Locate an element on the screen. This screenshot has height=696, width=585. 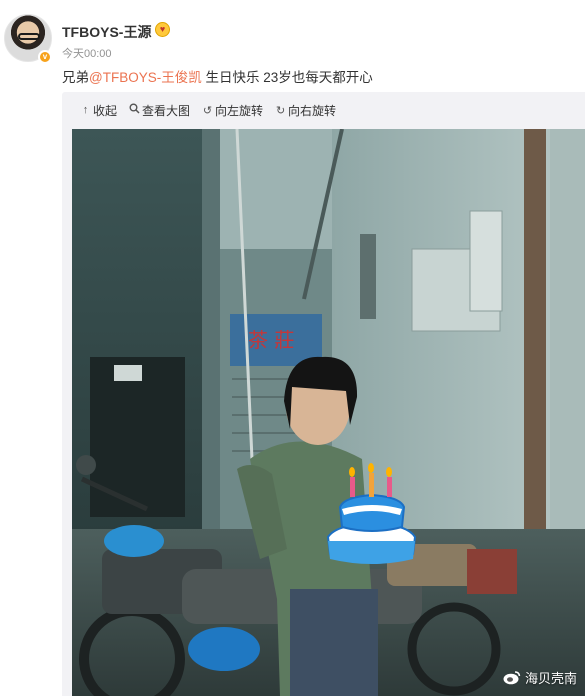
view-large-label: 查看大图 is located at coordinates (166, 110).